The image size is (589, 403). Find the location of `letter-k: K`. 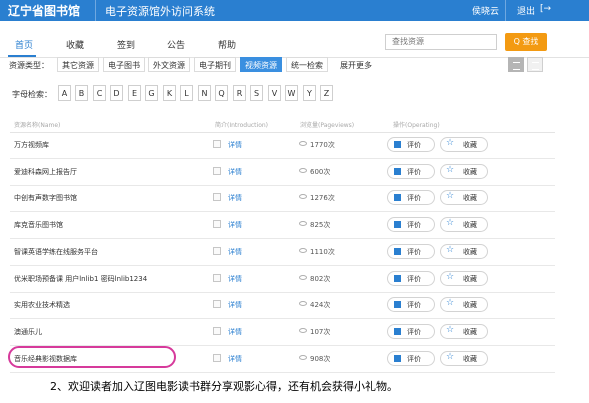

letter-k: K is located at coordinates (169, 93).